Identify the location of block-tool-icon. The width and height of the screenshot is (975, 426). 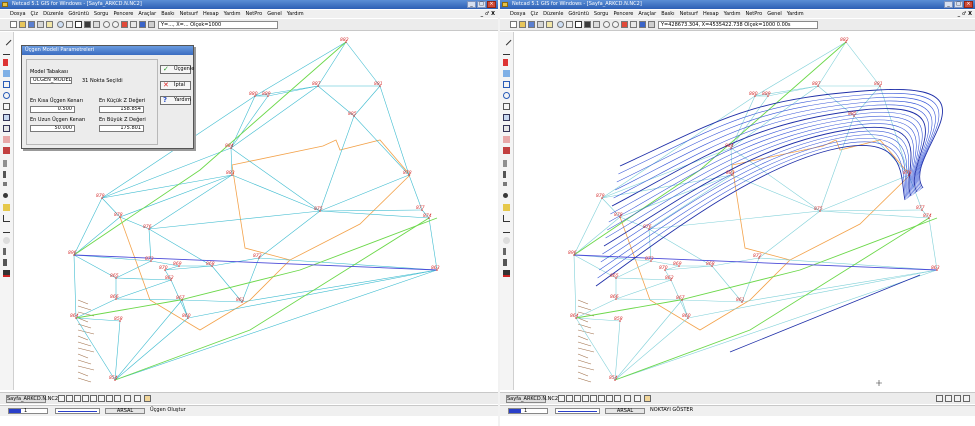
(506, 139).